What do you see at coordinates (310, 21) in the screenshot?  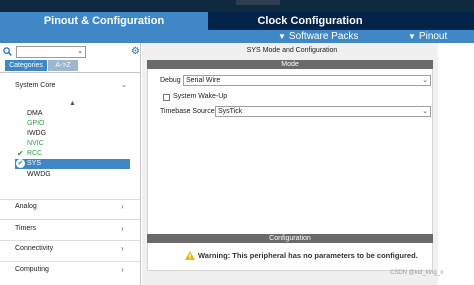 I see `tab-clock-configuration: Clock Configuration` at bounding box center [310, 21].